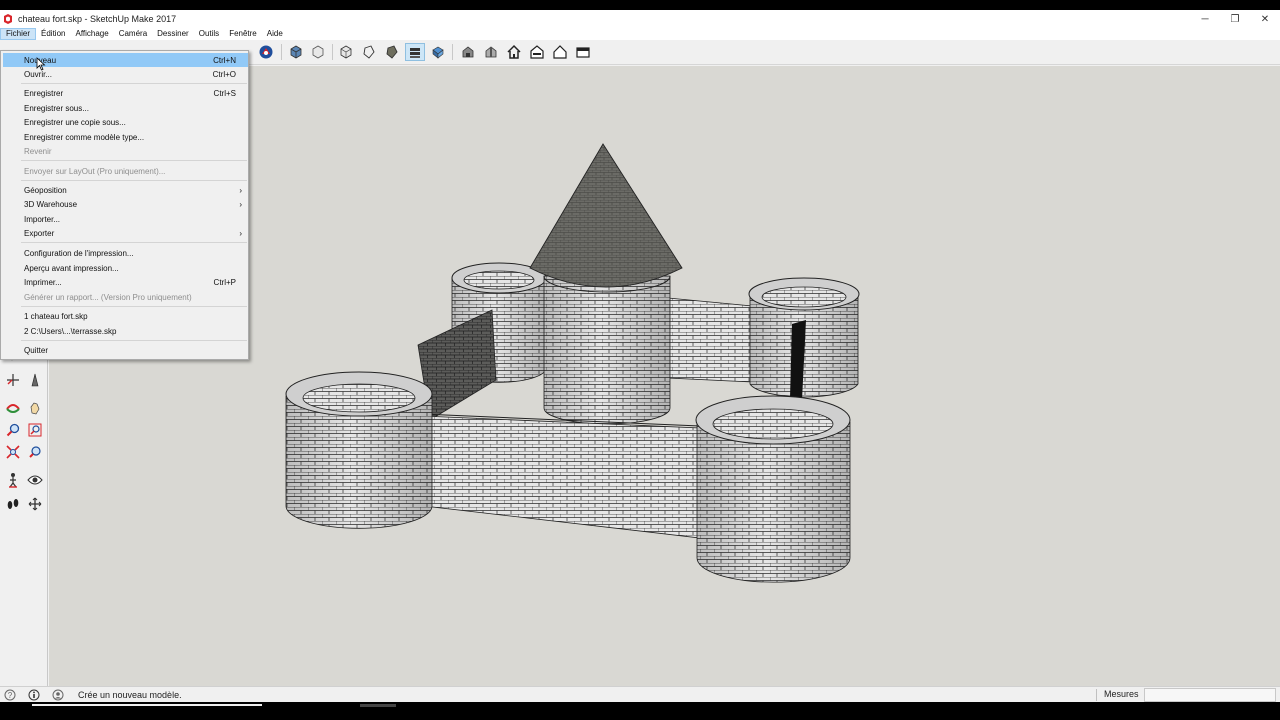  What do you see at coordinates (606, 284) in the screenshot?
I see `central-keep` at bounding box center [606, 284].